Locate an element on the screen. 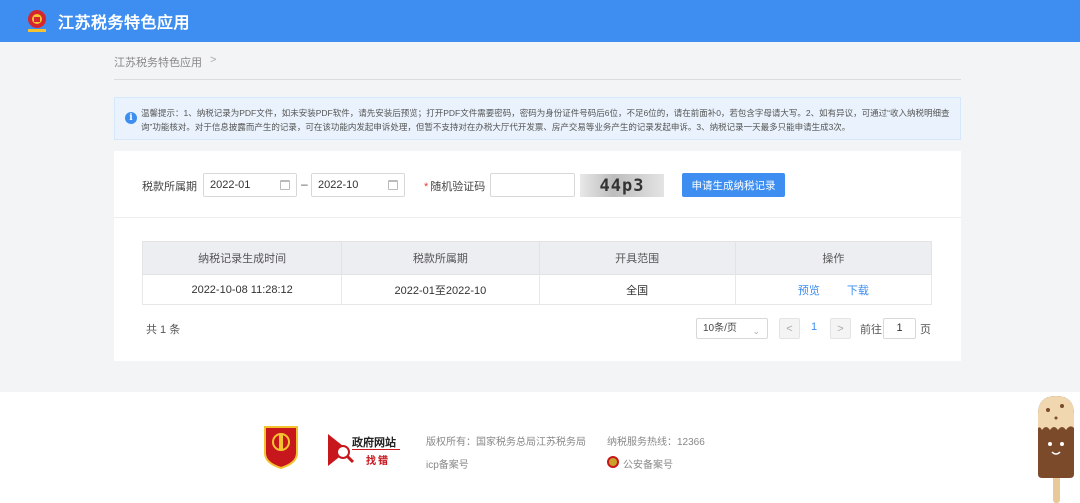  start-date-picker: 2022-01 is located at coordinates (250, 185).